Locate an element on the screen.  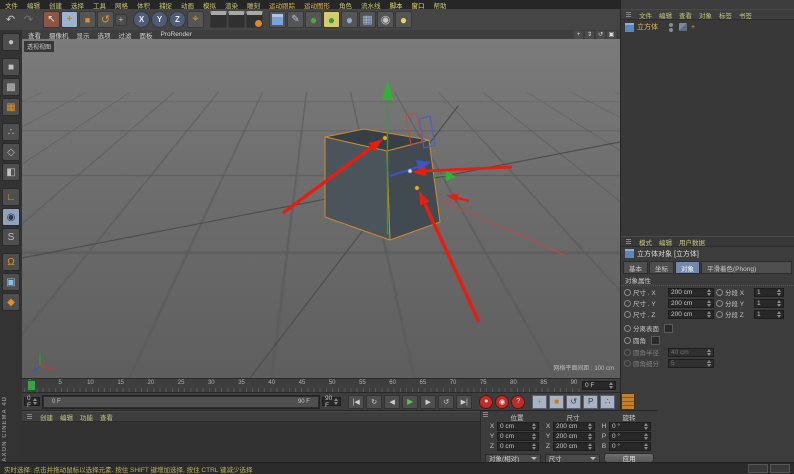
range-start-field: 0 F is located at coordinates (32, 402).